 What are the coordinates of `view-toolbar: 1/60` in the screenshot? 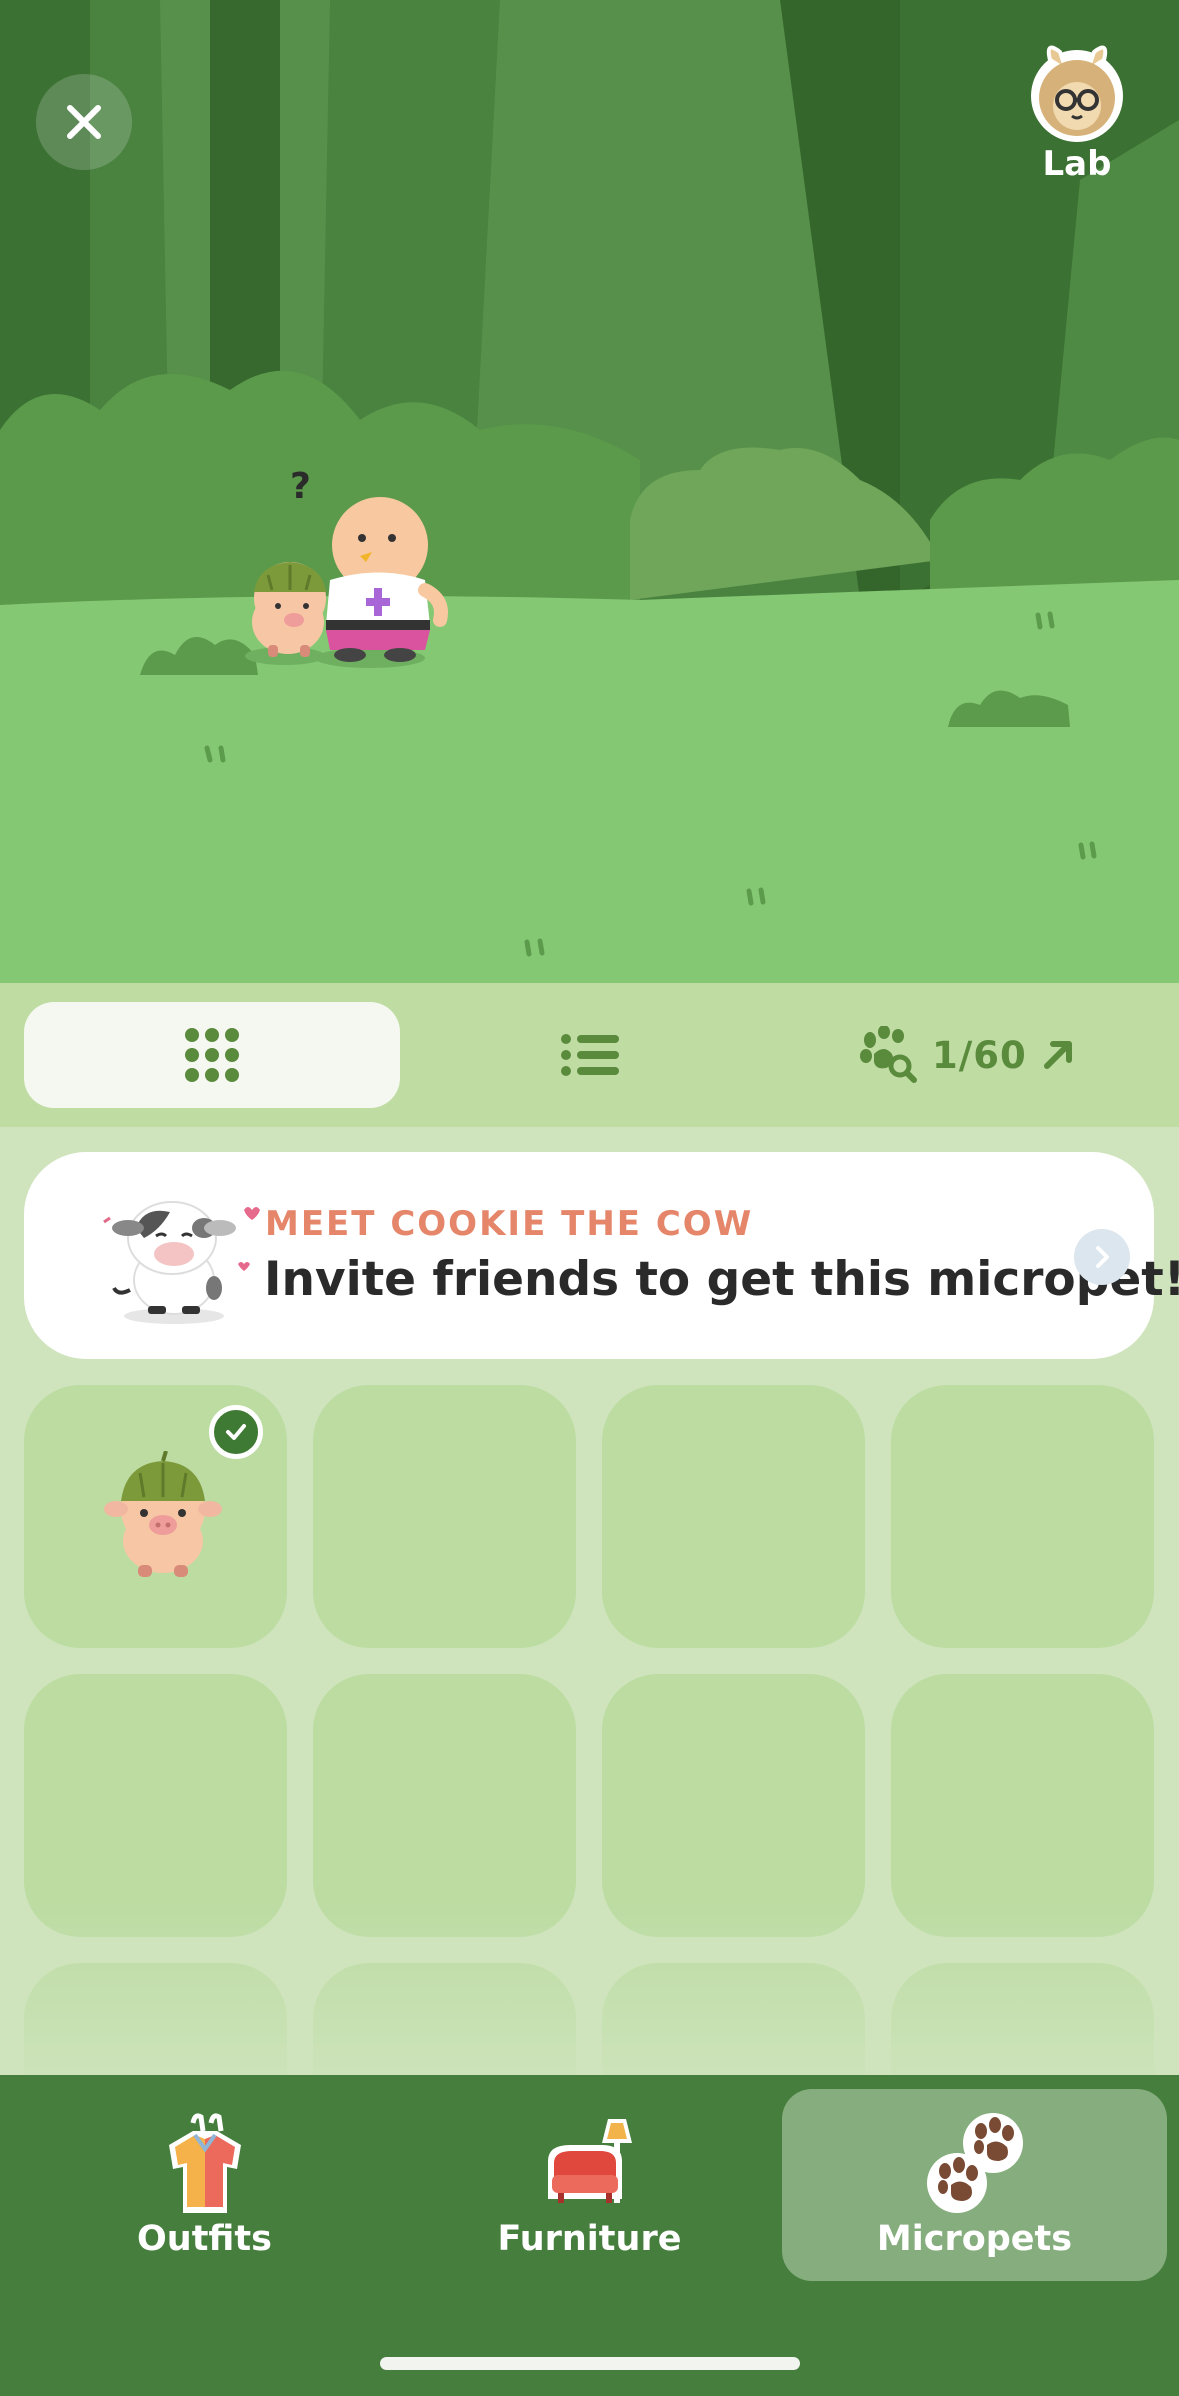 It's located at (589, 1055).